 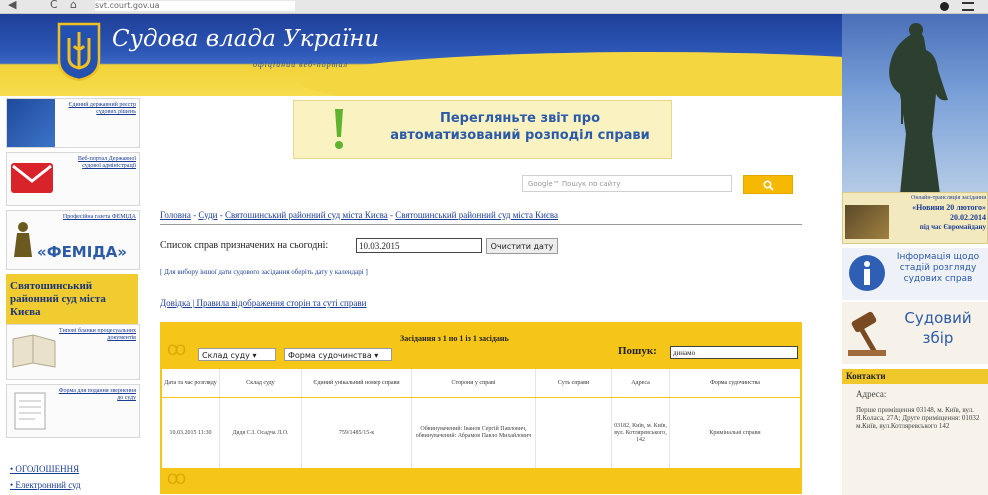 What do you see at coordinates (82, 252) in the screenshot?
I see `femida-logo: «ФЕМІДА»` at bounding box center [82, 252].